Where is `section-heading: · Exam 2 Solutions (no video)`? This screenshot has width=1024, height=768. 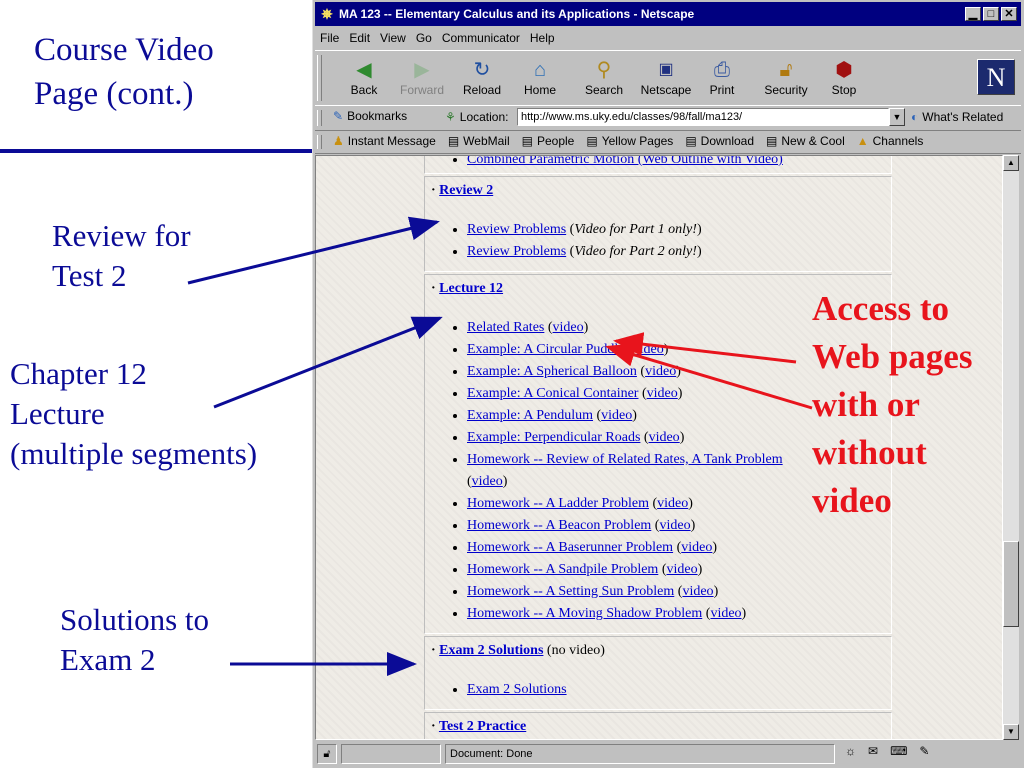
section-heading: · Exam 2 Solutions (no video) is located at coordinates (518, 650).